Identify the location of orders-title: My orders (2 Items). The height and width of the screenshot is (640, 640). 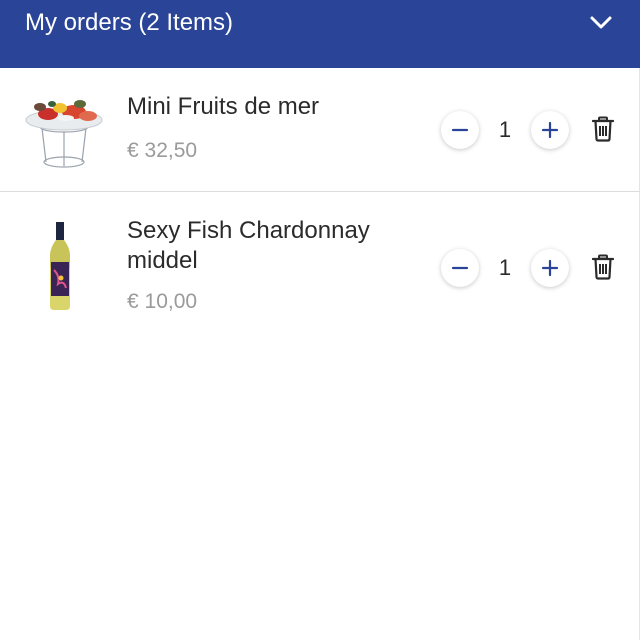
(129, 22).